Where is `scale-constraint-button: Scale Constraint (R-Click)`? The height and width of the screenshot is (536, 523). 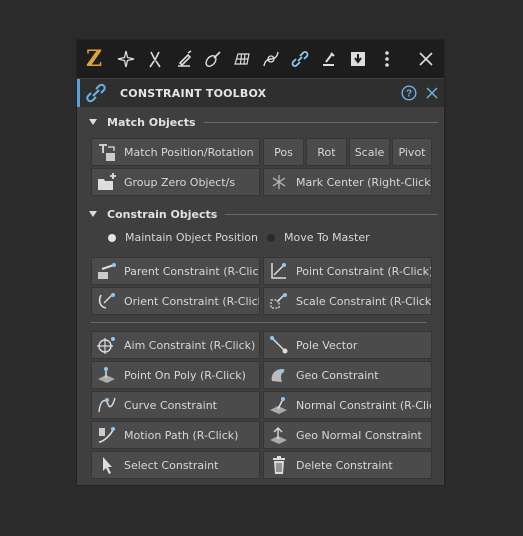 scale-constraint-button: Scale Constraint (R-Click) is located at coordinates (347, 301).